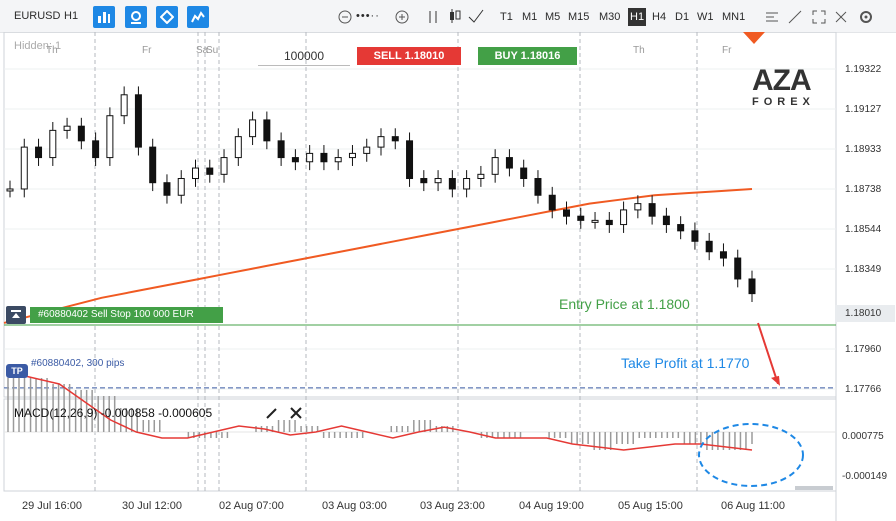 This screenshot has width=896, height=521. I want to click on zoom-in-icon, so click(402, 17).